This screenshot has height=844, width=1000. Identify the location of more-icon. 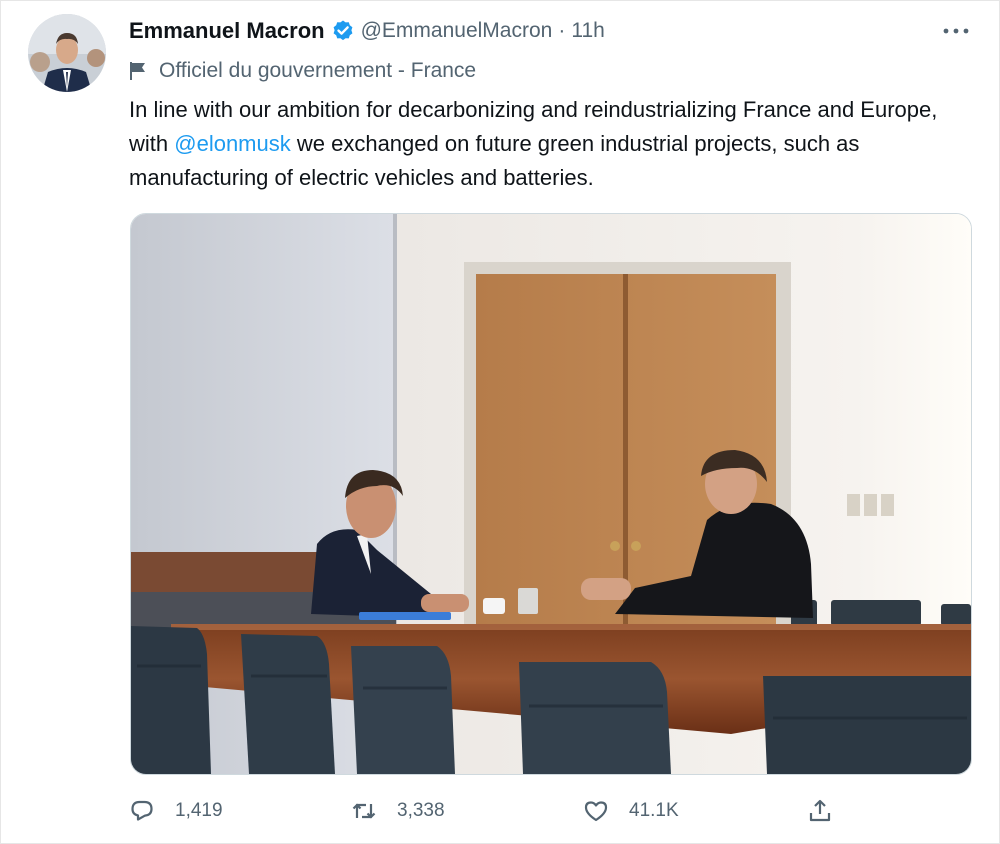
(956, 31).